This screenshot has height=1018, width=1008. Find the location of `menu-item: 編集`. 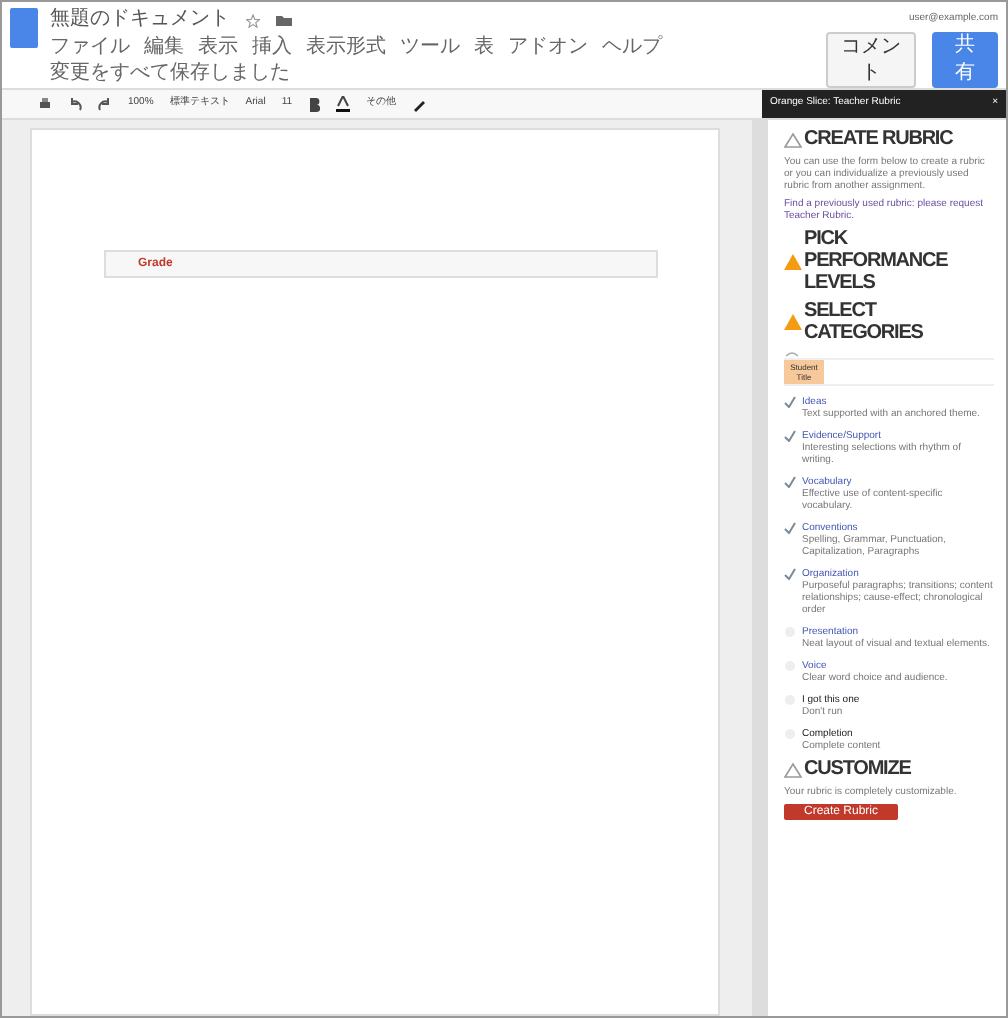

menu-item: 編集 is located at coordinates (164, 47).